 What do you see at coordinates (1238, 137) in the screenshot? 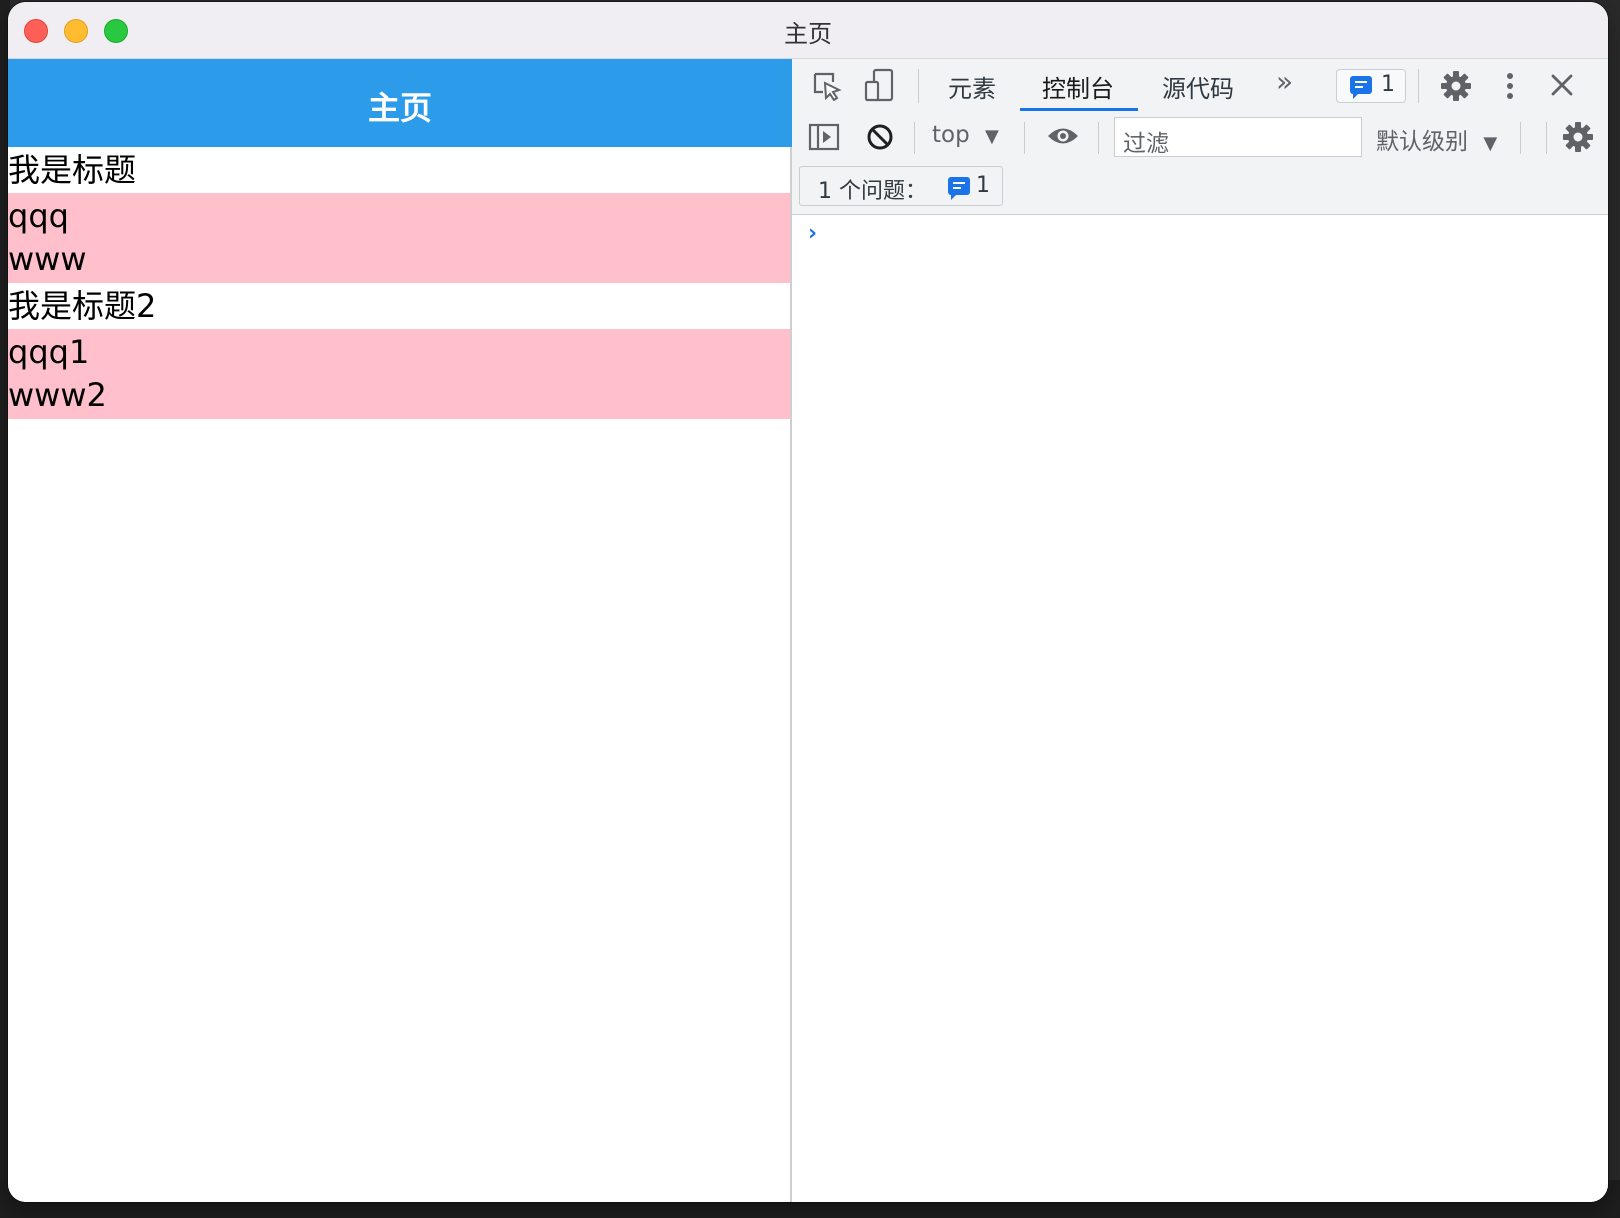
I see `console-filter-input: 过滤` at bounding box center [1238, 137].